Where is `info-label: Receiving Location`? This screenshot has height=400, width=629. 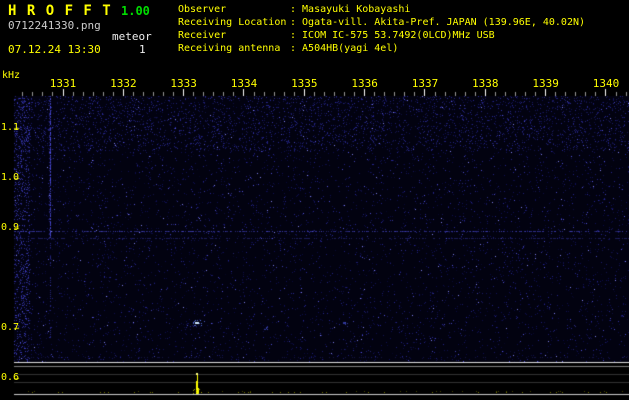 info-label: Receiving Location is located at coordinates (232, 22).